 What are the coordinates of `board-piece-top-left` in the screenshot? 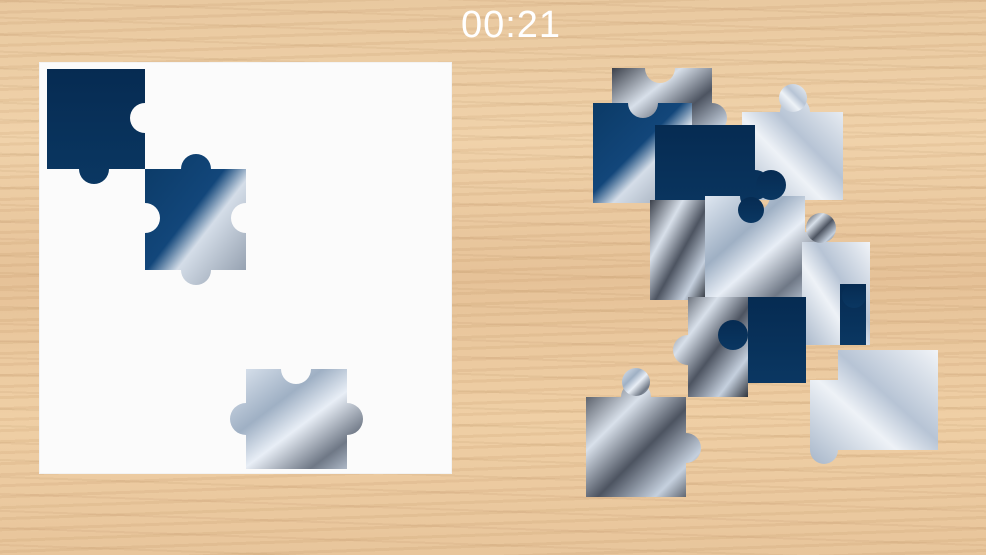 It's located at (96, 126).